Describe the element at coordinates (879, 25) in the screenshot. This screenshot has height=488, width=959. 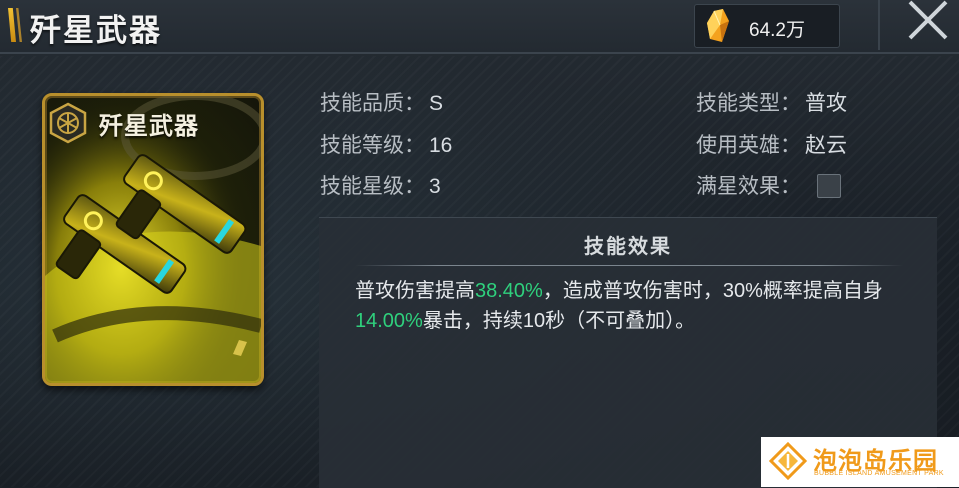
I see `header-divider` at that location.